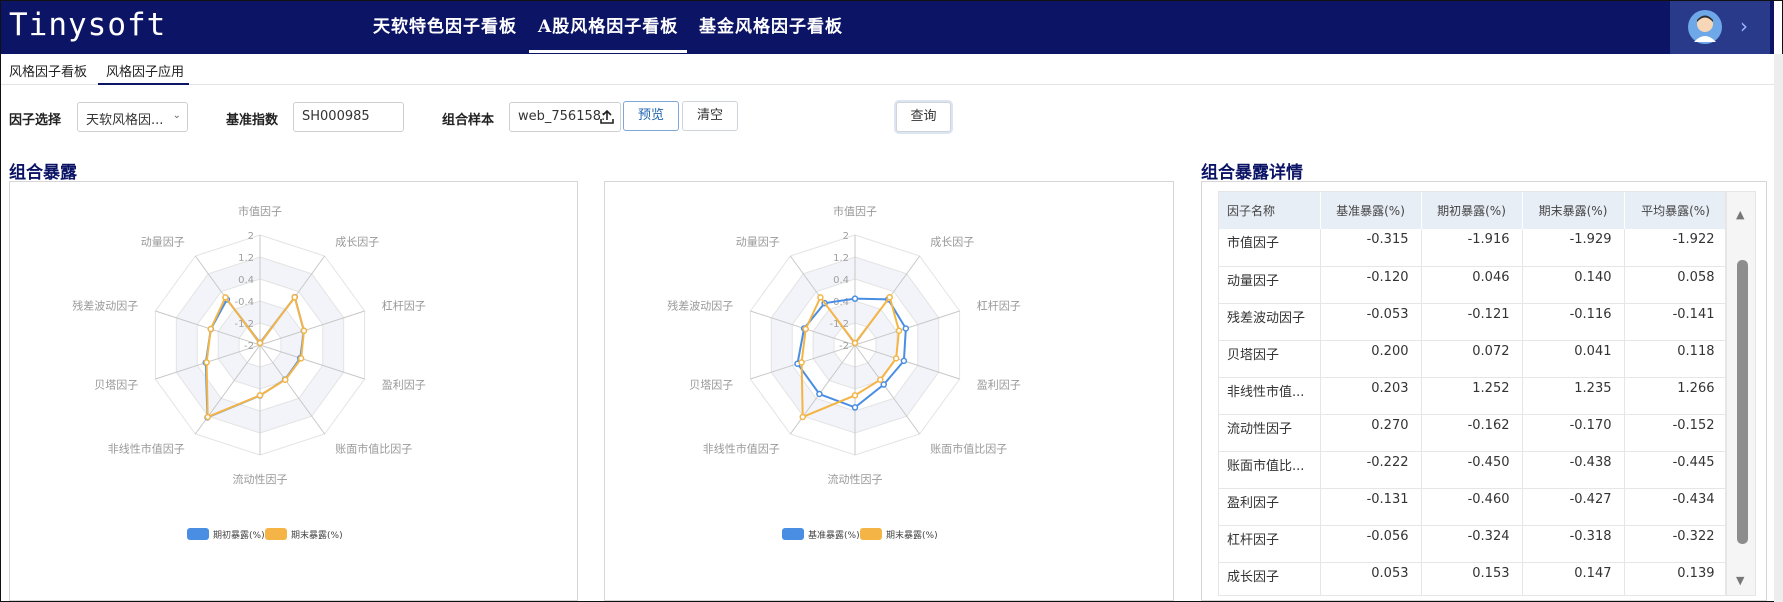 The height and width of the screenshot is (602, 1783). I want to click on radar-axis-label: 动量因子, so click(758, 241).